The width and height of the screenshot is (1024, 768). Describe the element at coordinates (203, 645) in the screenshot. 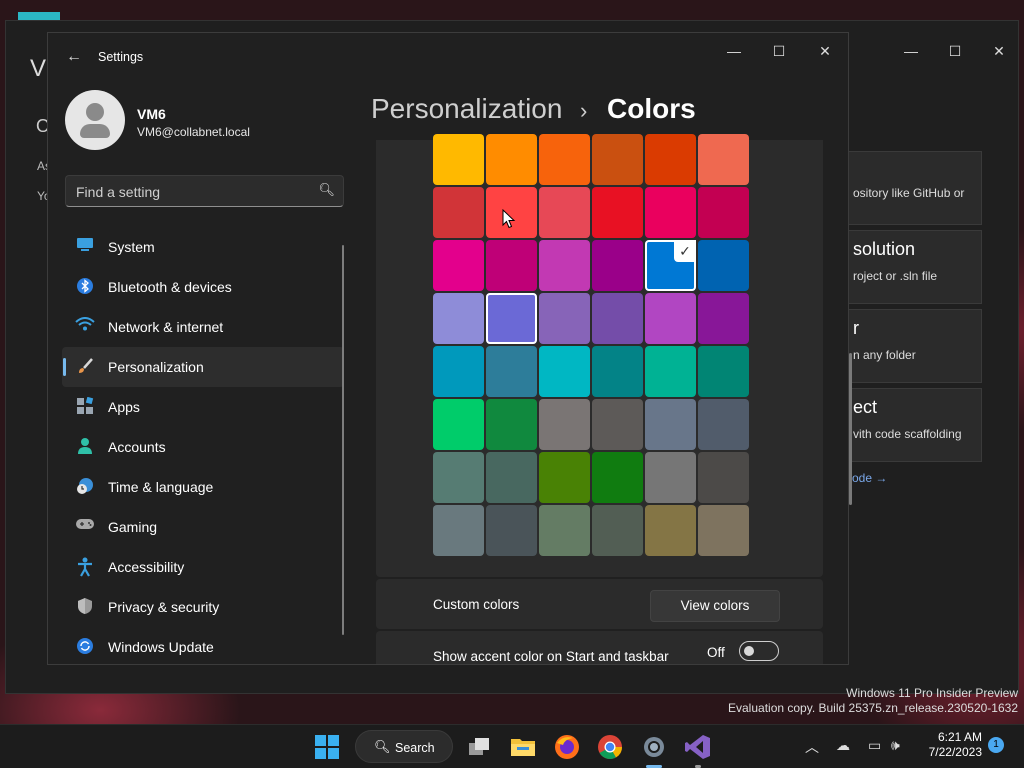

I see `sidebar-item-windows-update: Windows Update` at that location.